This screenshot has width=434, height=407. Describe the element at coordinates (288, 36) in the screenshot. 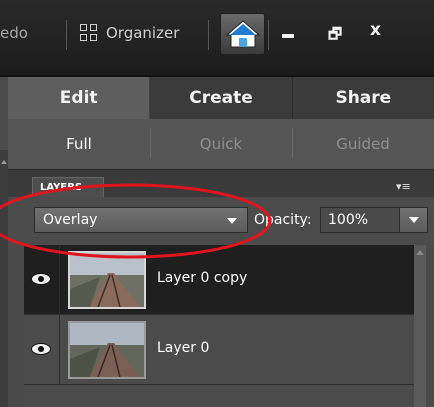

I see `minimize-button` at that location.